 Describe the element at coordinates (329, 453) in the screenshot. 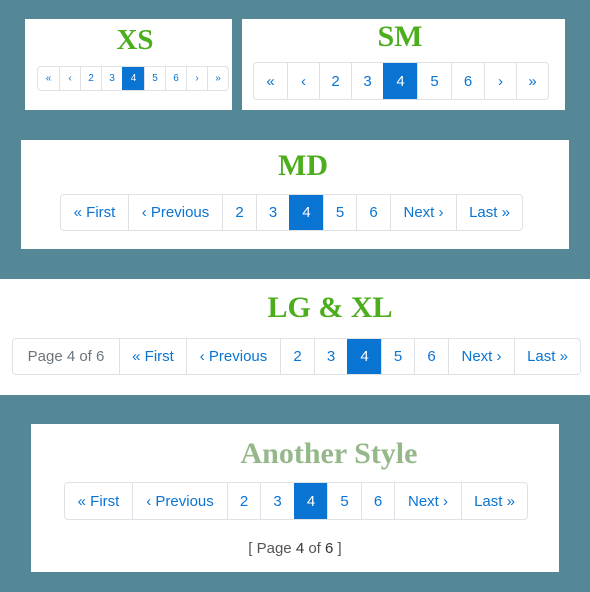

I see `another-heading: Another Style` at that location.